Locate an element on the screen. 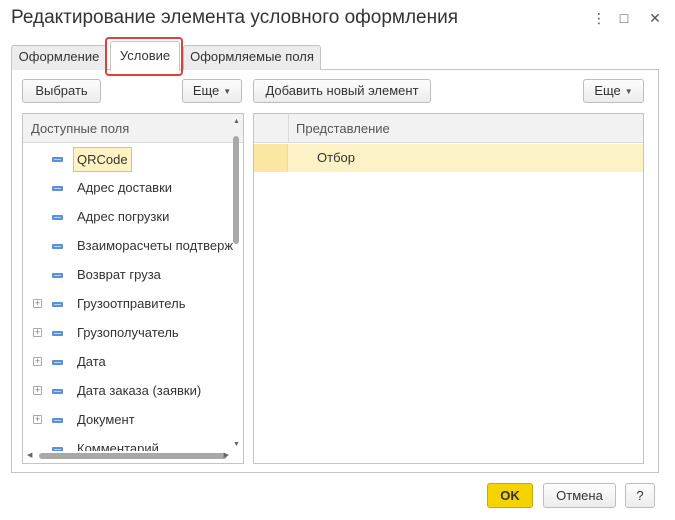 This screenshot has height=520, width=675. tree-item: Адрес погрузки is located at coordinates (133, 217).